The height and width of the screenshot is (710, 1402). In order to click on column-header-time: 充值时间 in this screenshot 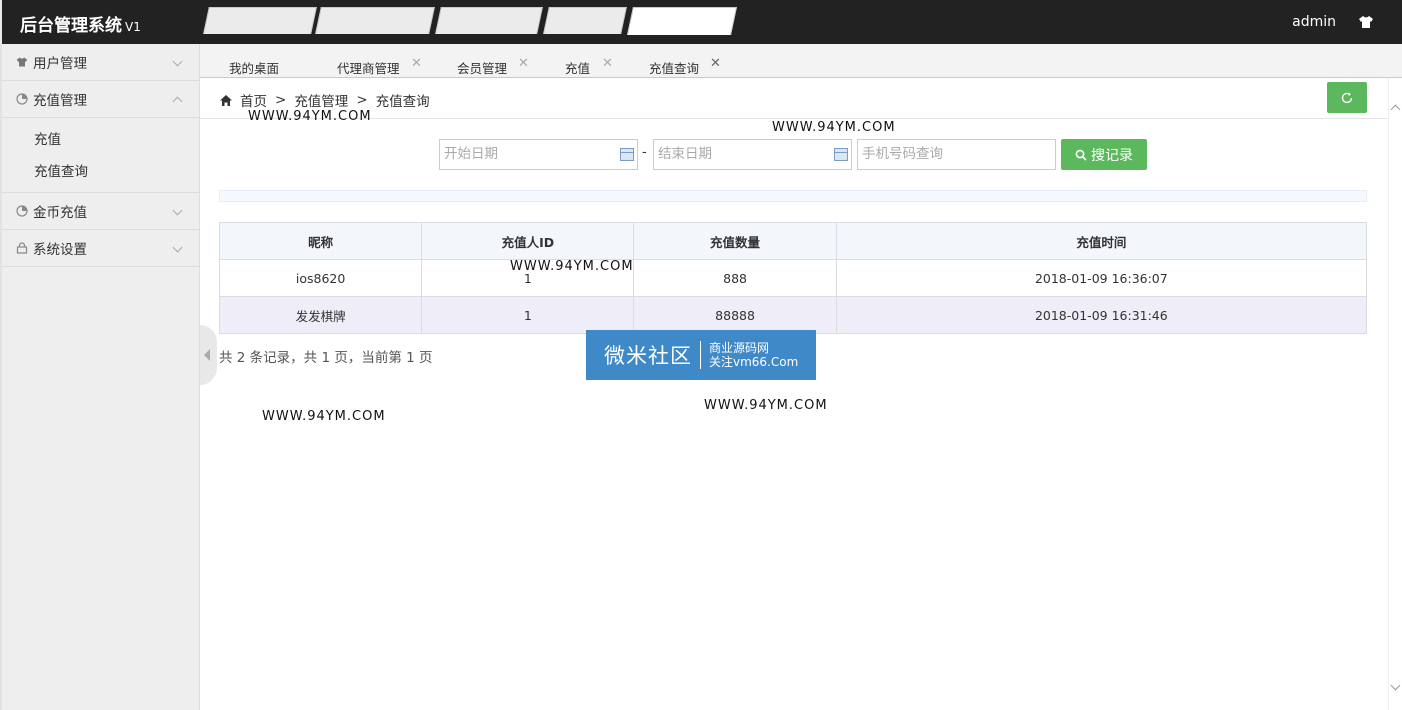, I will do `click(1101, 241)`.